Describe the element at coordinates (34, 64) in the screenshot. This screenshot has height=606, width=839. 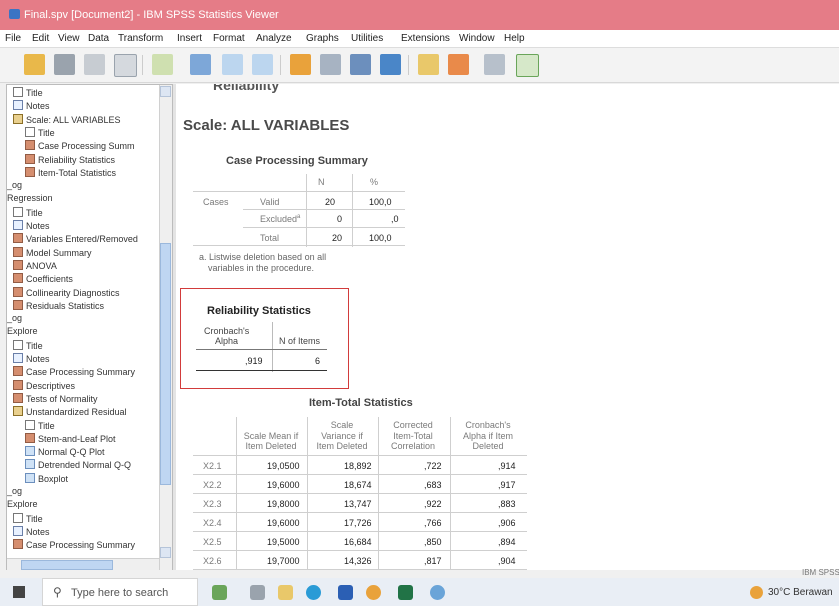
I see `open-folder-icon` at that location.